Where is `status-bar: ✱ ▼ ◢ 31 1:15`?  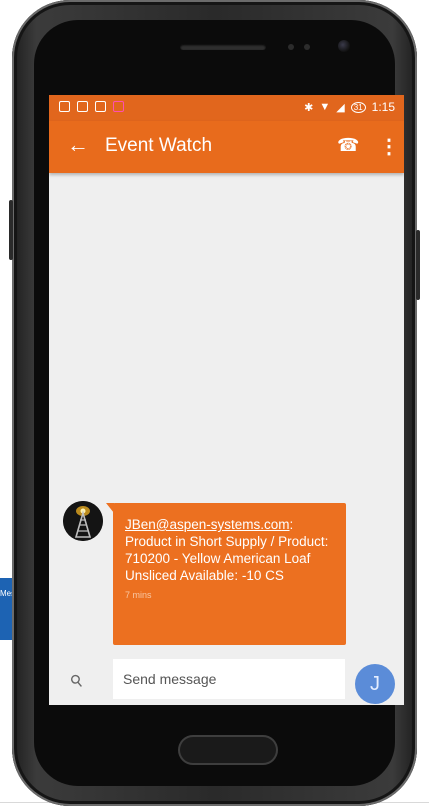
status-bar: ✱ ▼ ◢ 31 1:15 is located at coordinates (226, 108).